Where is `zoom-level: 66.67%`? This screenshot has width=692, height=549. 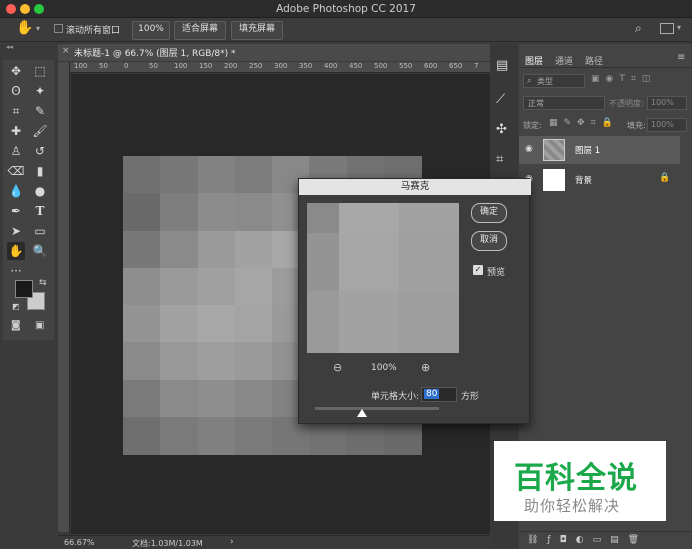 zoom-level: 66.67% is located at coordinates (79, 542).